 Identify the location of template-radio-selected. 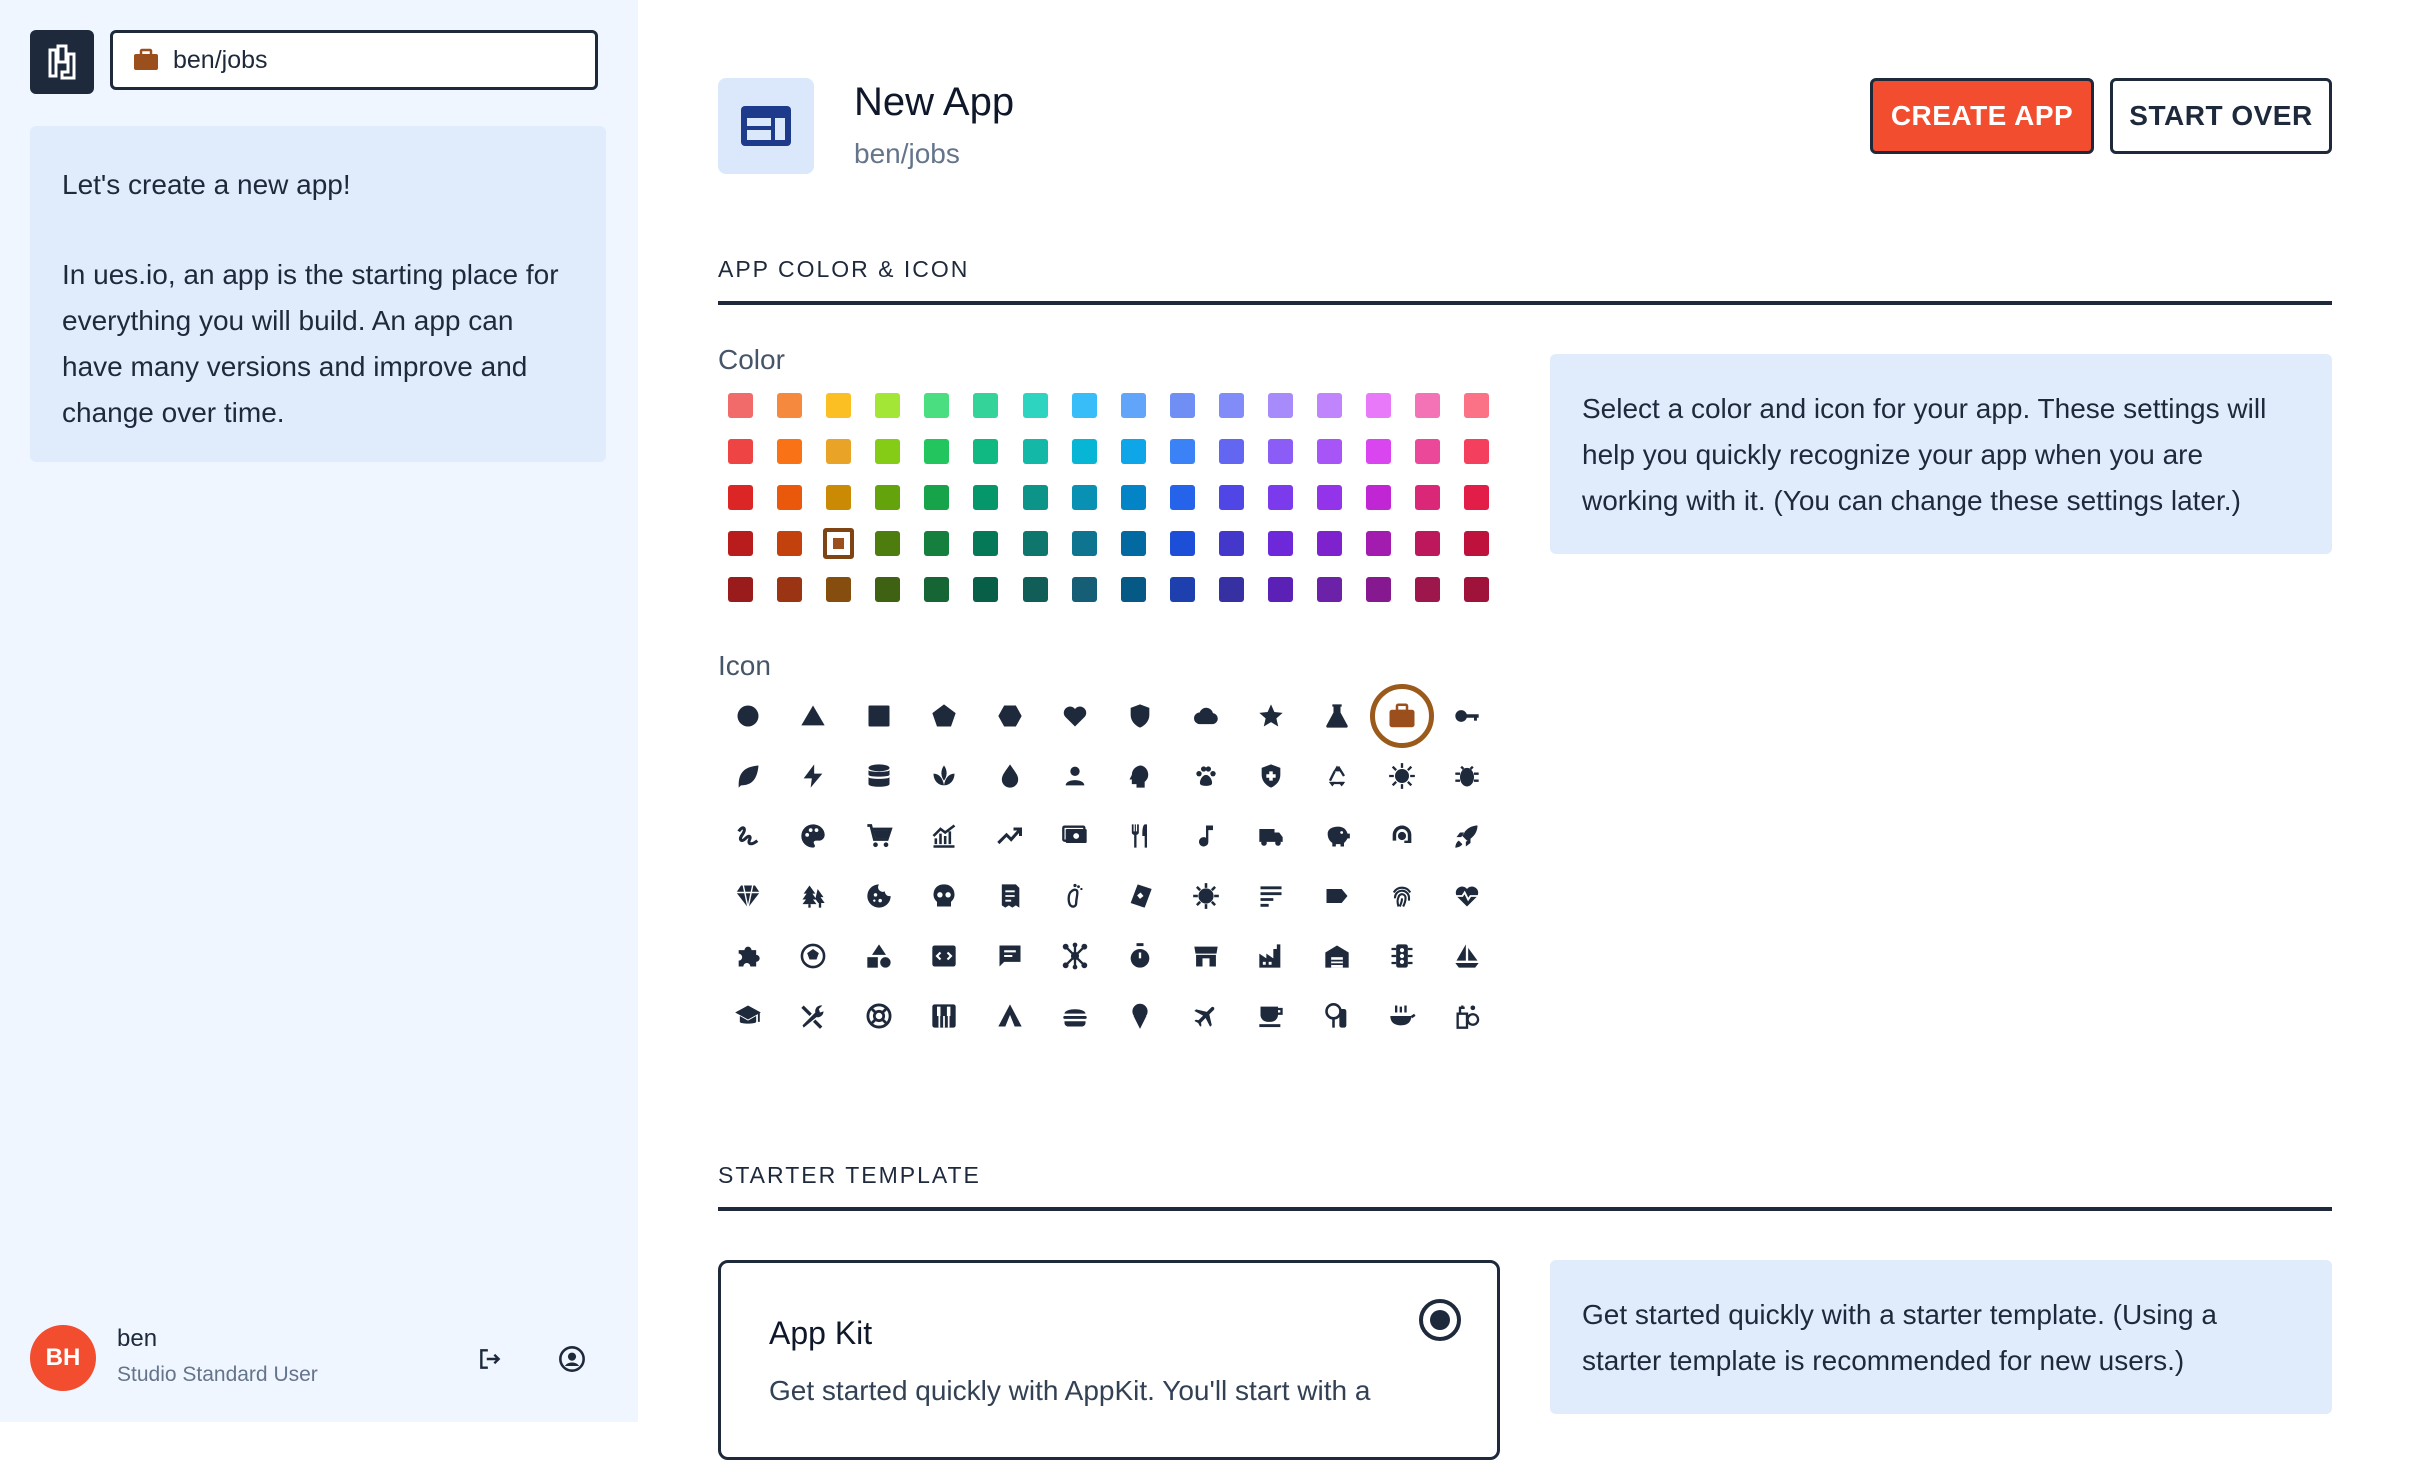
(1440, 1320).